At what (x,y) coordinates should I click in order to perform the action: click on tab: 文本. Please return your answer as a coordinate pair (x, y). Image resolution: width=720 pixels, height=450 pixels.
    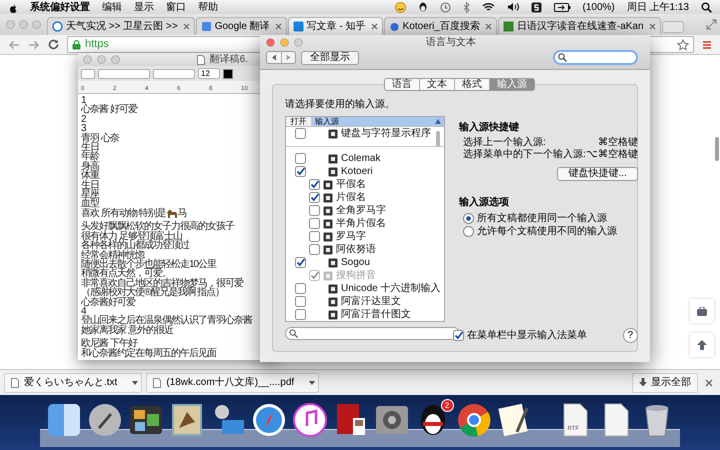
    Looking at the image, I should click on (436, 84).